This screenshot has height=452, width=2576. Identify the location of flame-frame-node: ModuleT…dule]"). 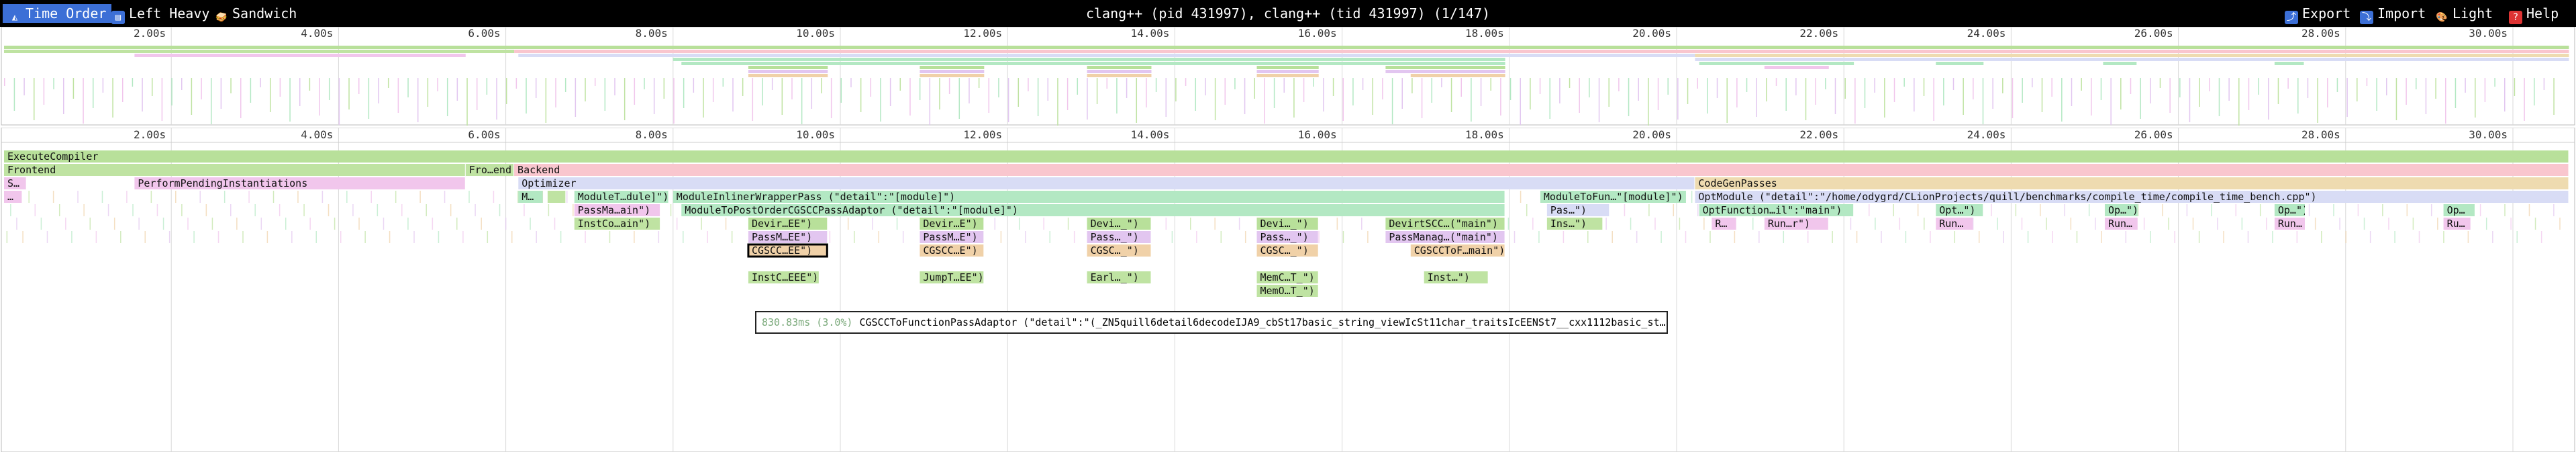
(621, 197).